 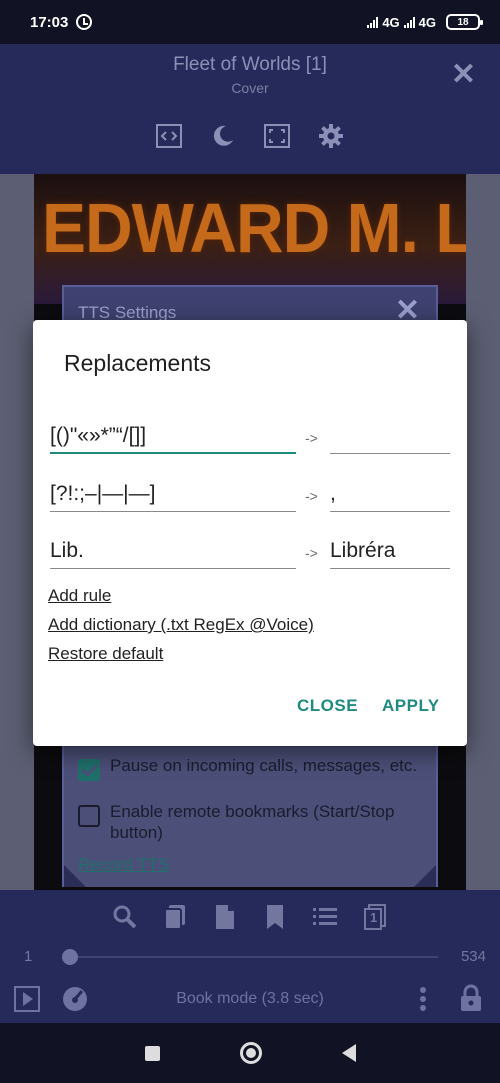 I want to click on rule-pattern-input: [()"«»*”“/[]], so click(x=173, y=436).